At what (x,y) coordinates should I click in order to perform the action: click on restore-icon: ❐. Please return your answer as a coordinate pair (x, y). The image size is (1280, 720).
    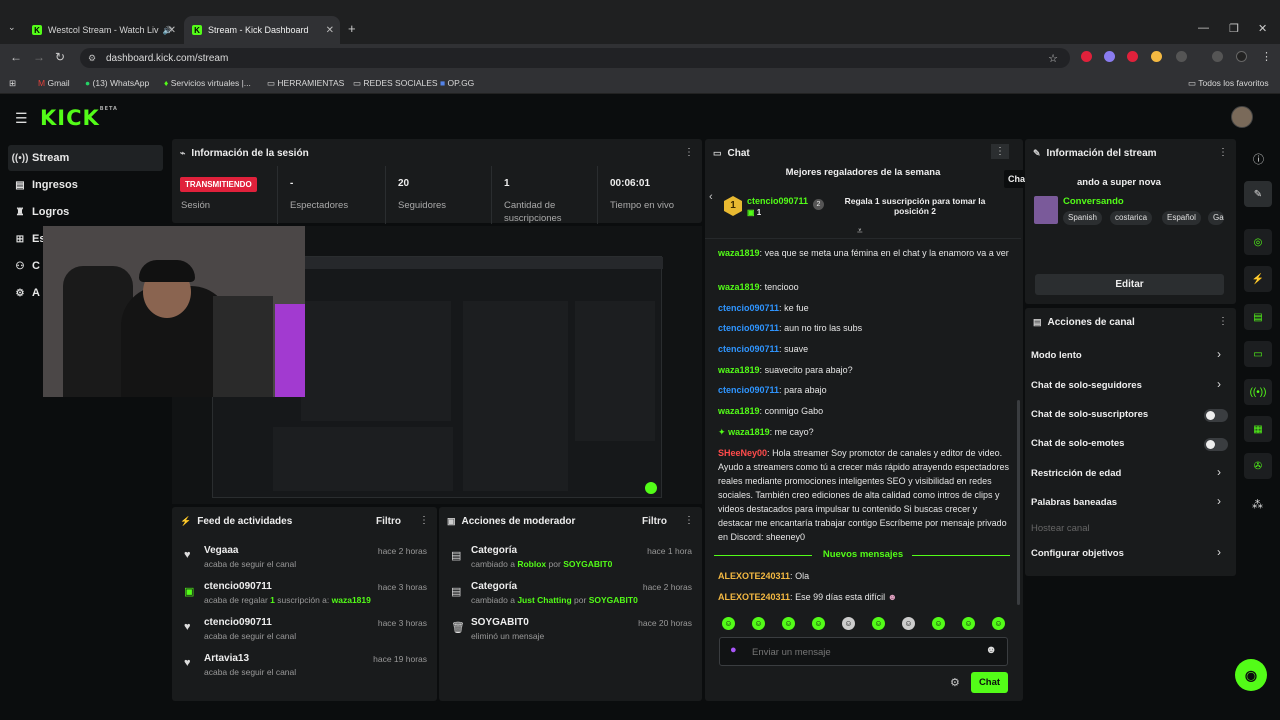
    Looking at the image, I should click on (1234, 28).